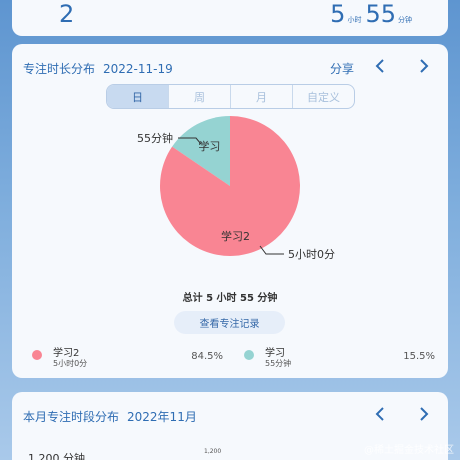 The height and width of the screenshot is (460, 460). Describe the element at coordinates (380, 14) in the screenshot. I see `minutes-value: 55` at that location.